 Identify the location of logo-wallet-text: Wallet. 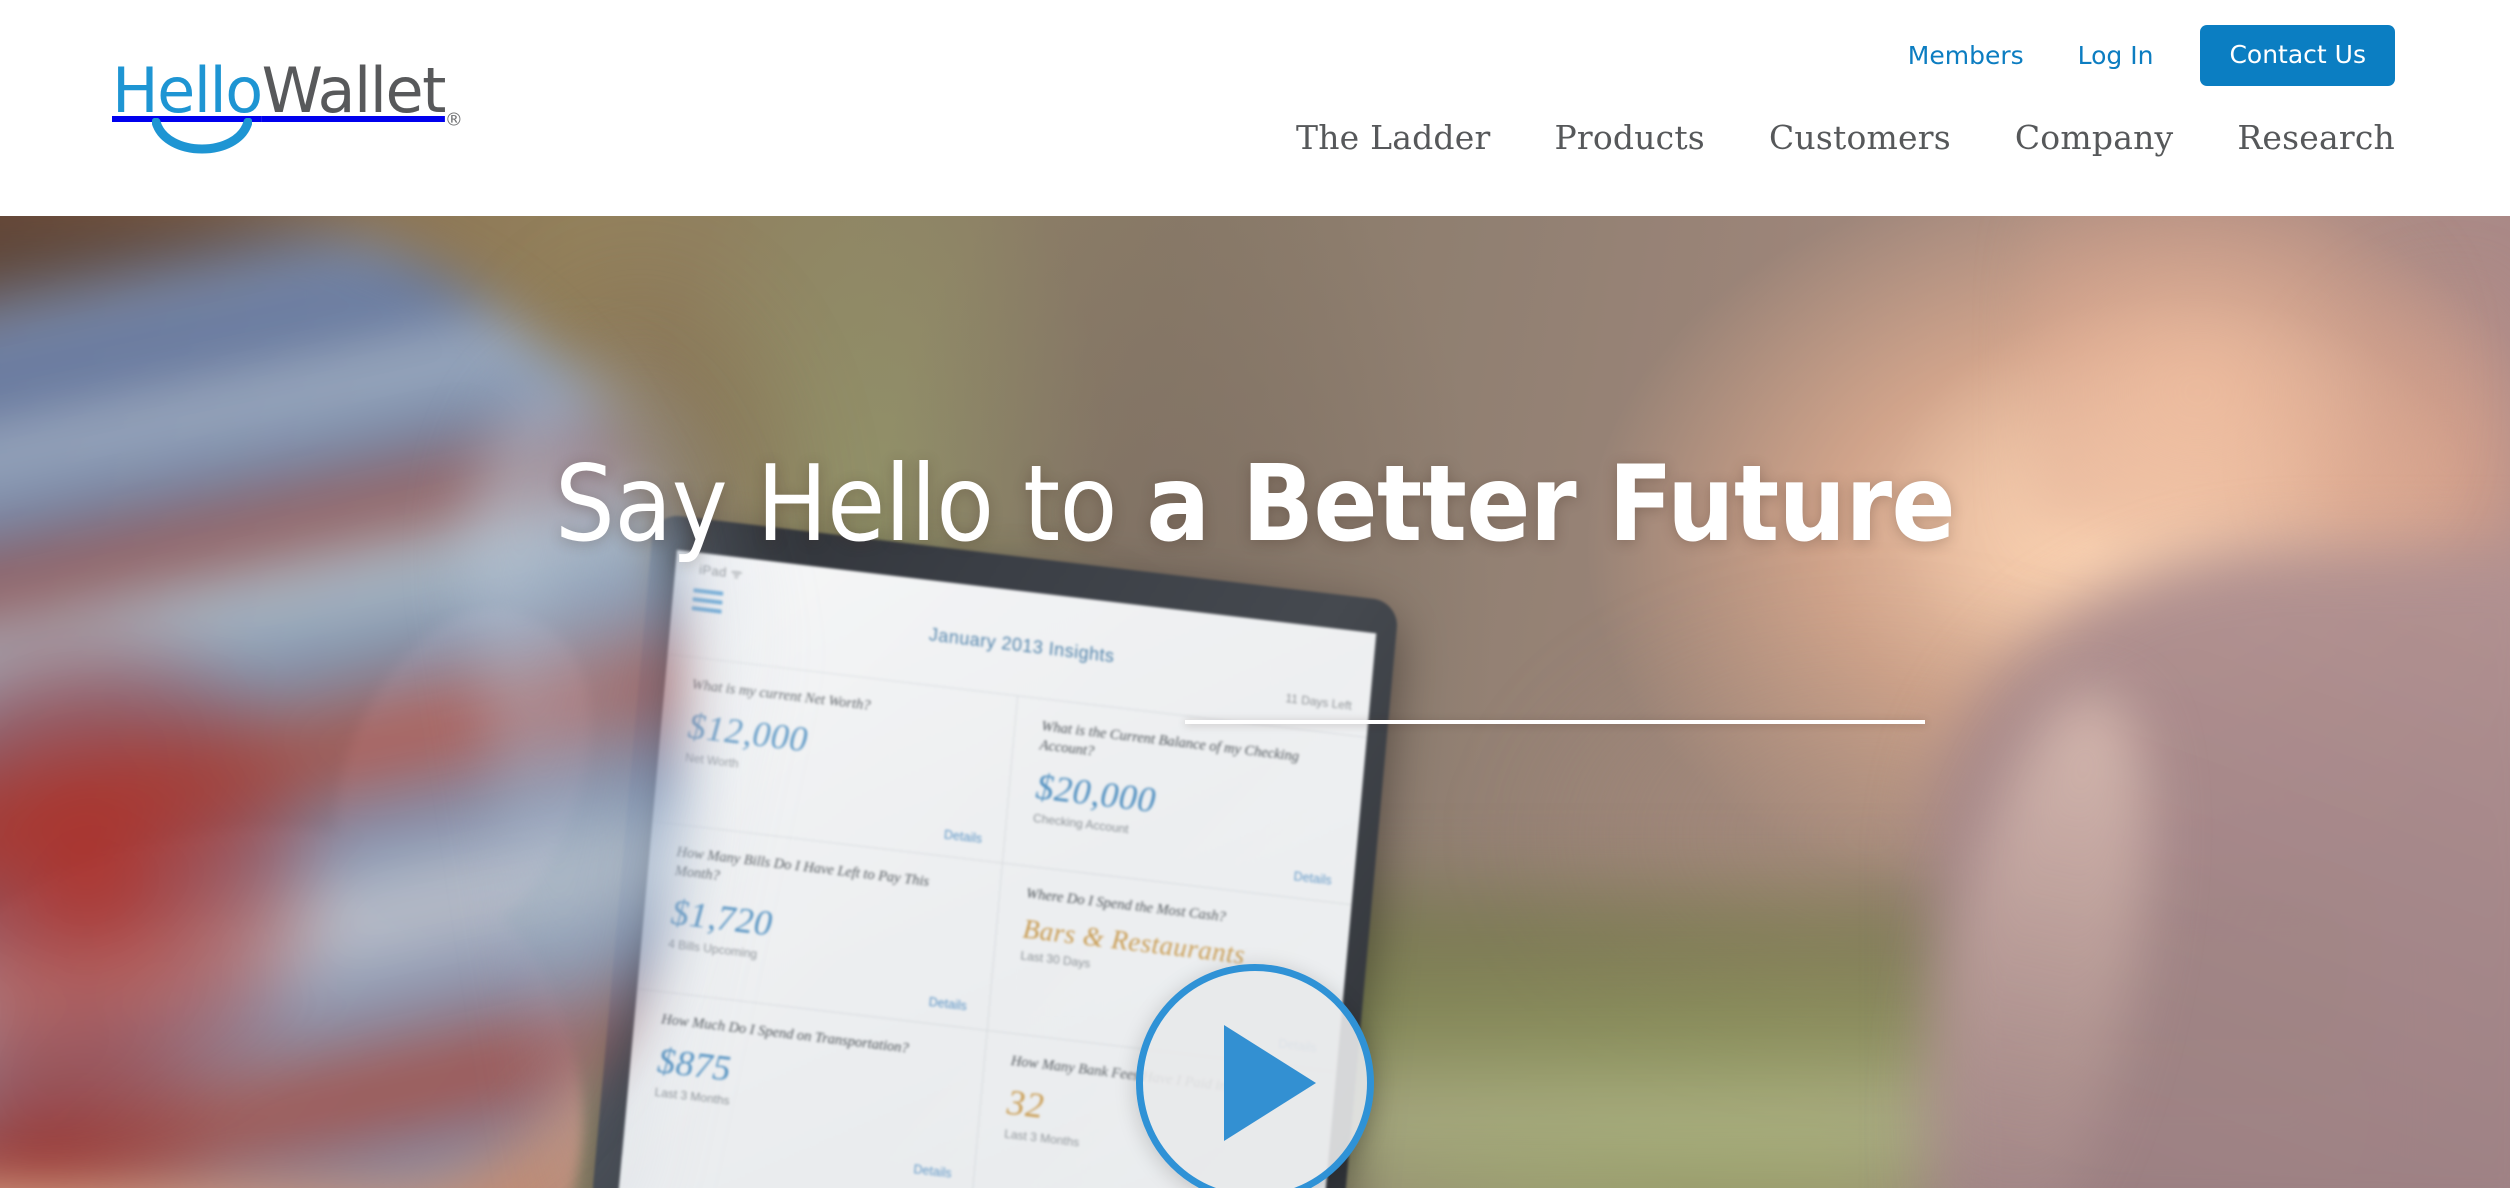
(354, 90).